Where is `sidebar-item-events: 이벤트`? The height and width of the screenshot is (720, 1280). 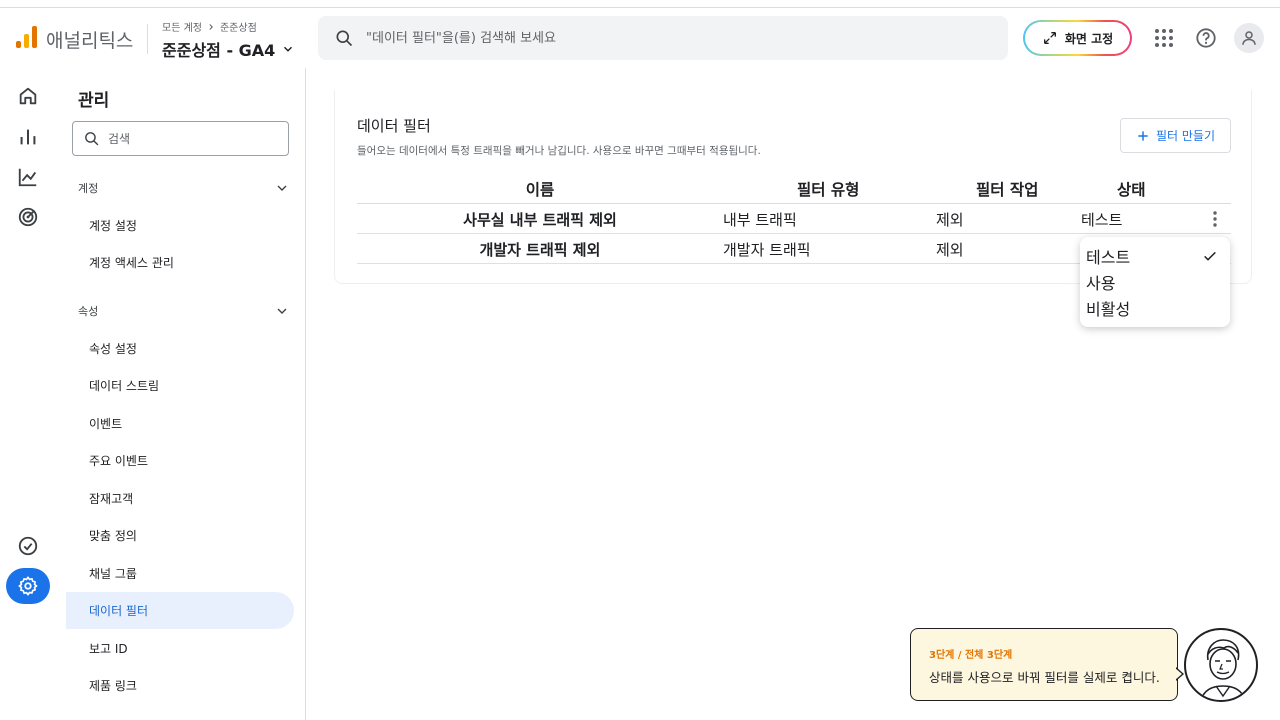 sidebar-item-events: 이벤트 is located at coordinates (180, 423).